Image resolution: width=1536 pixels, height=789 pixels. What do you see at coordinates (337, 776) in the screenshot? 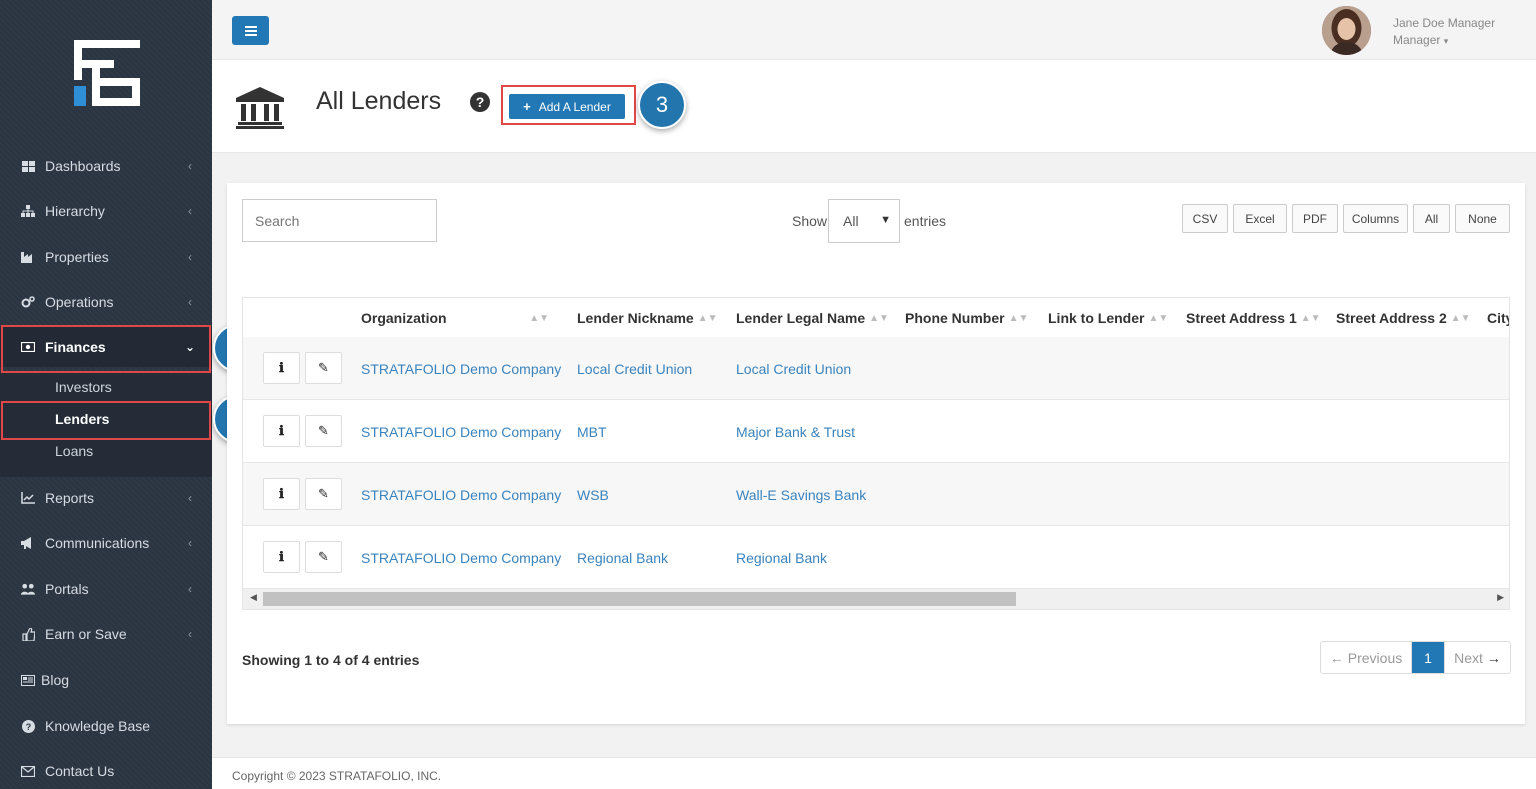
I see `copyright-text: Copyright © 2023 STRATAFOLIO, INC.` at bounding box center [337, 776].